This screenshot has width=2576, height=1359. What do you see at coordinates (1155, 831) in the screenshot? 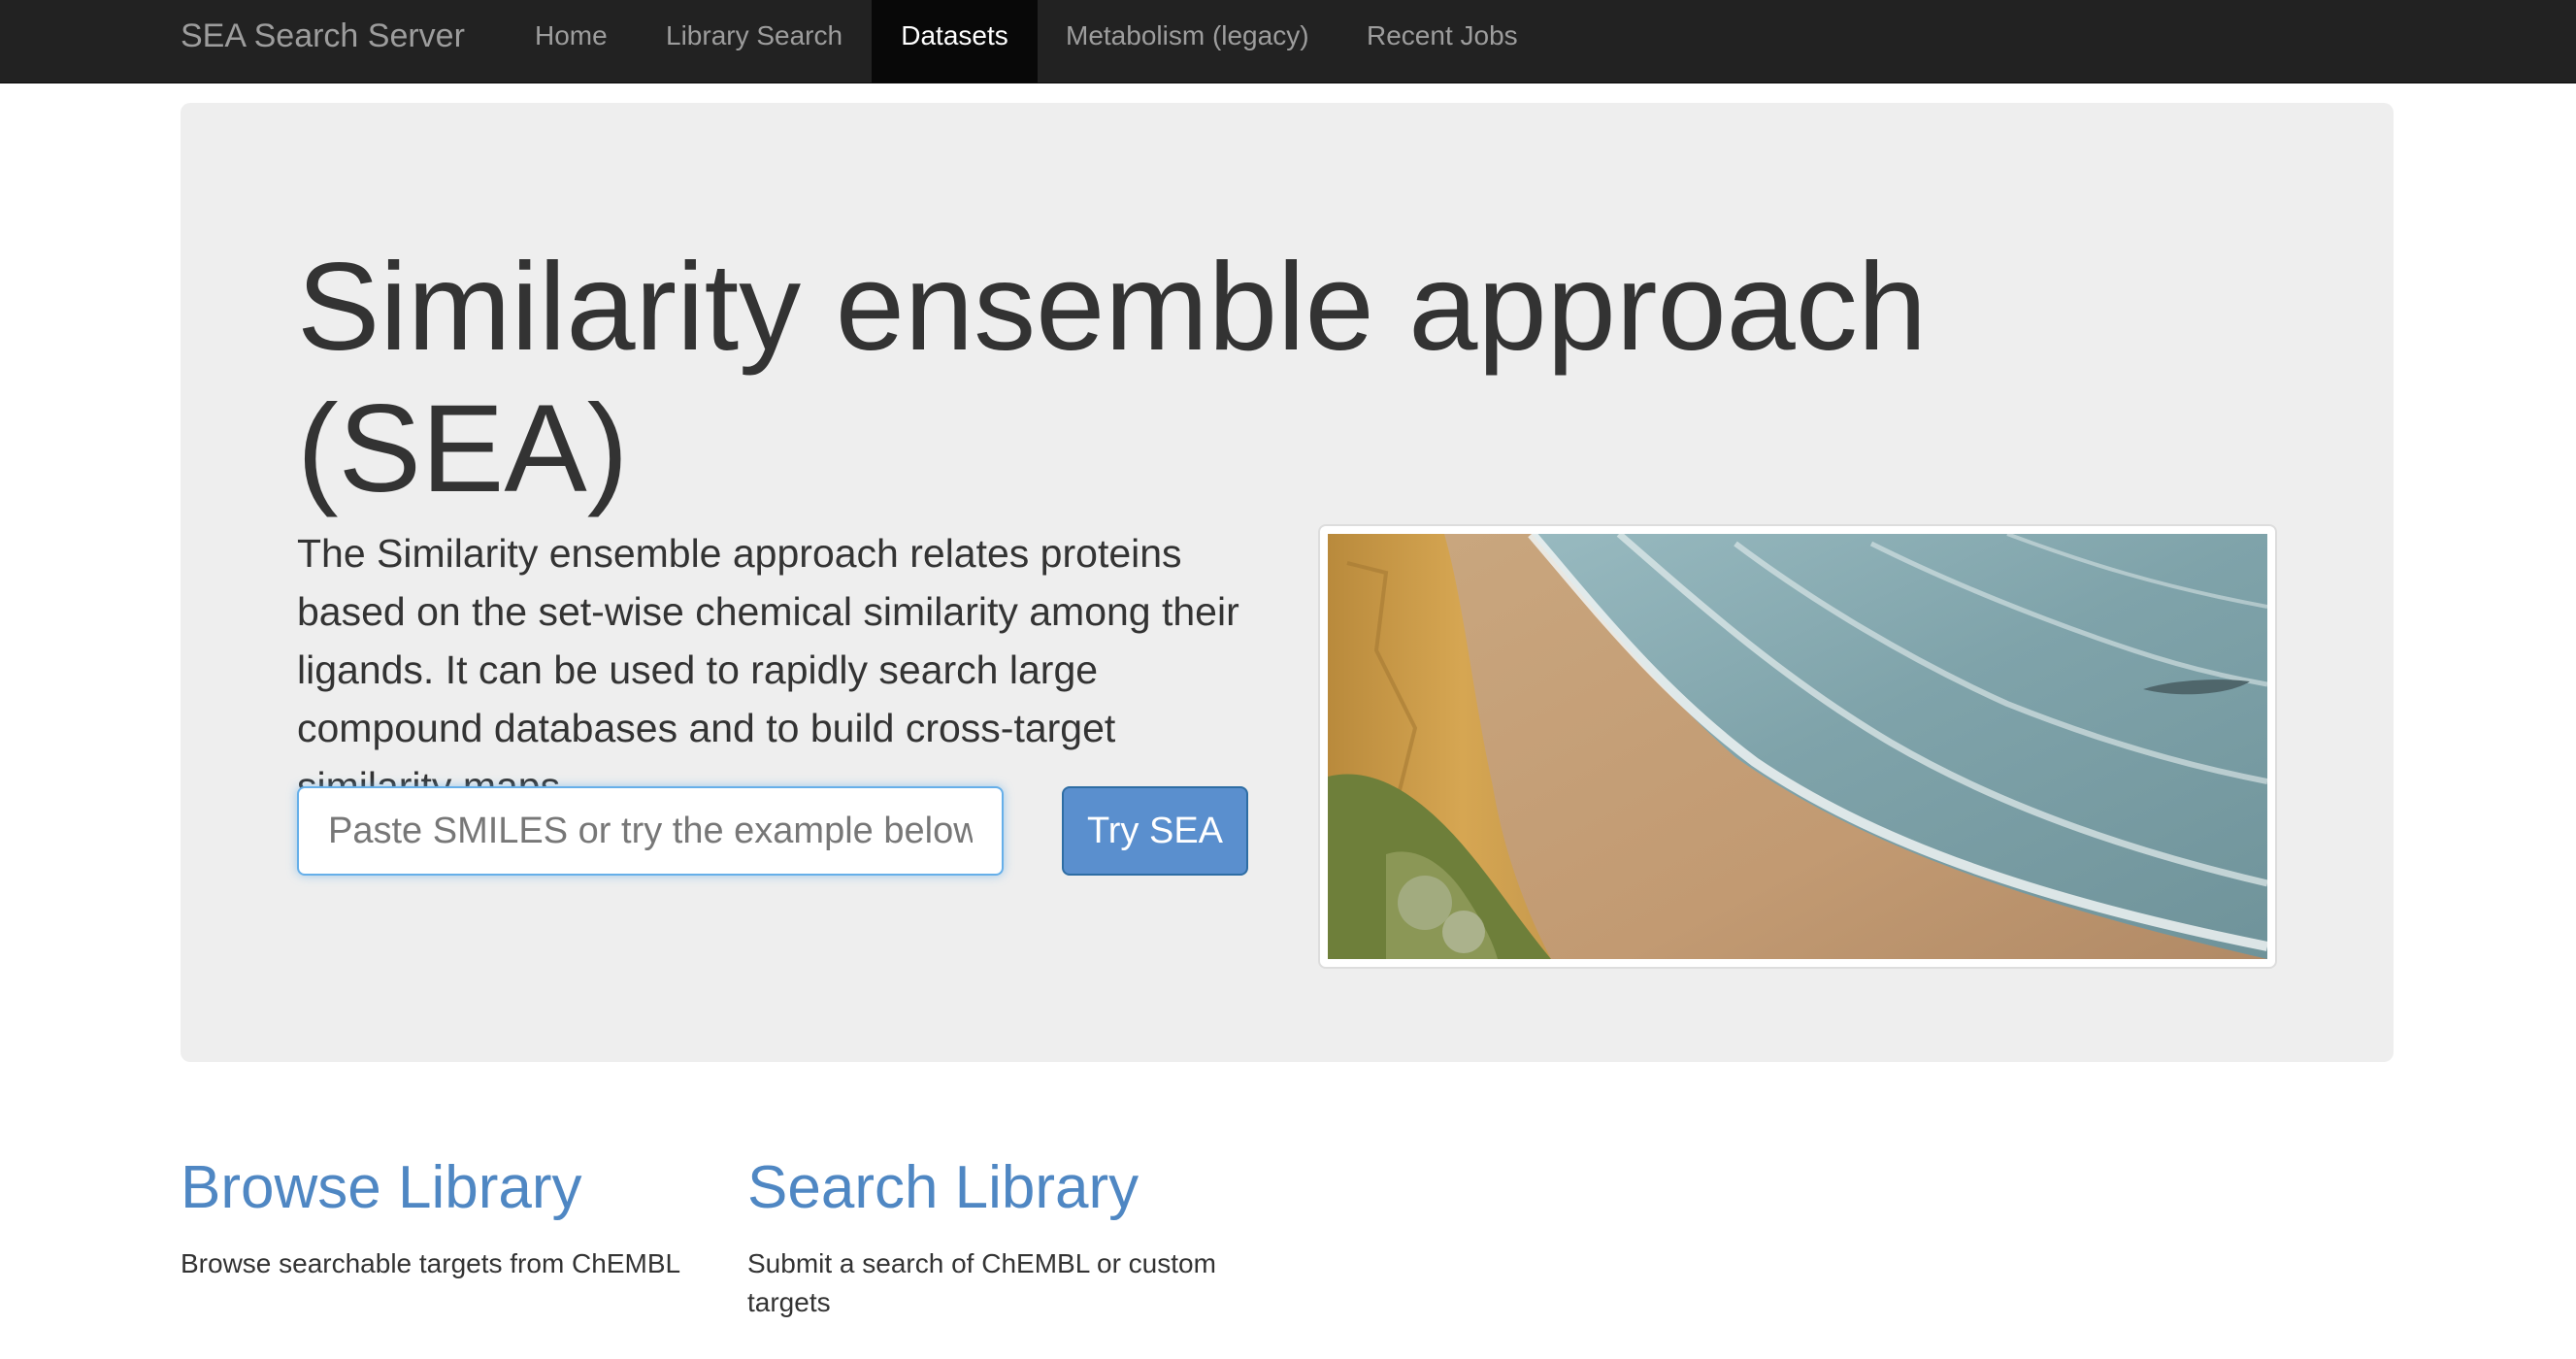
I see `try-sea-button: Try SEA` at bounding box center [1155, 831].